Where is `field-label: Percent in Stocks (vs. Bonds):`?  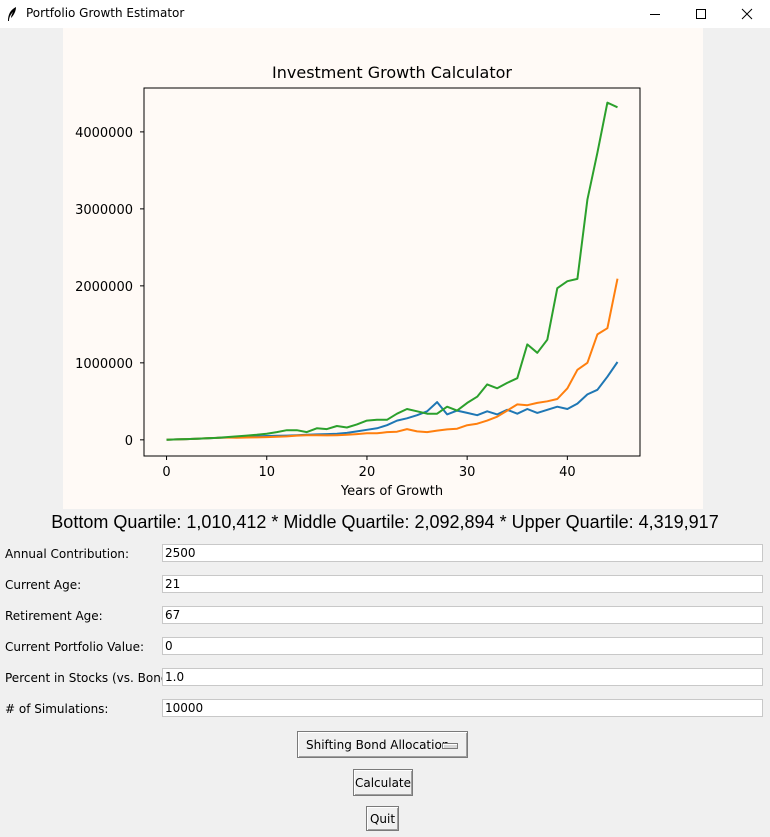
field-label: Percent in Stocks (vs. Bonds): is located at coordinates (94, 678).